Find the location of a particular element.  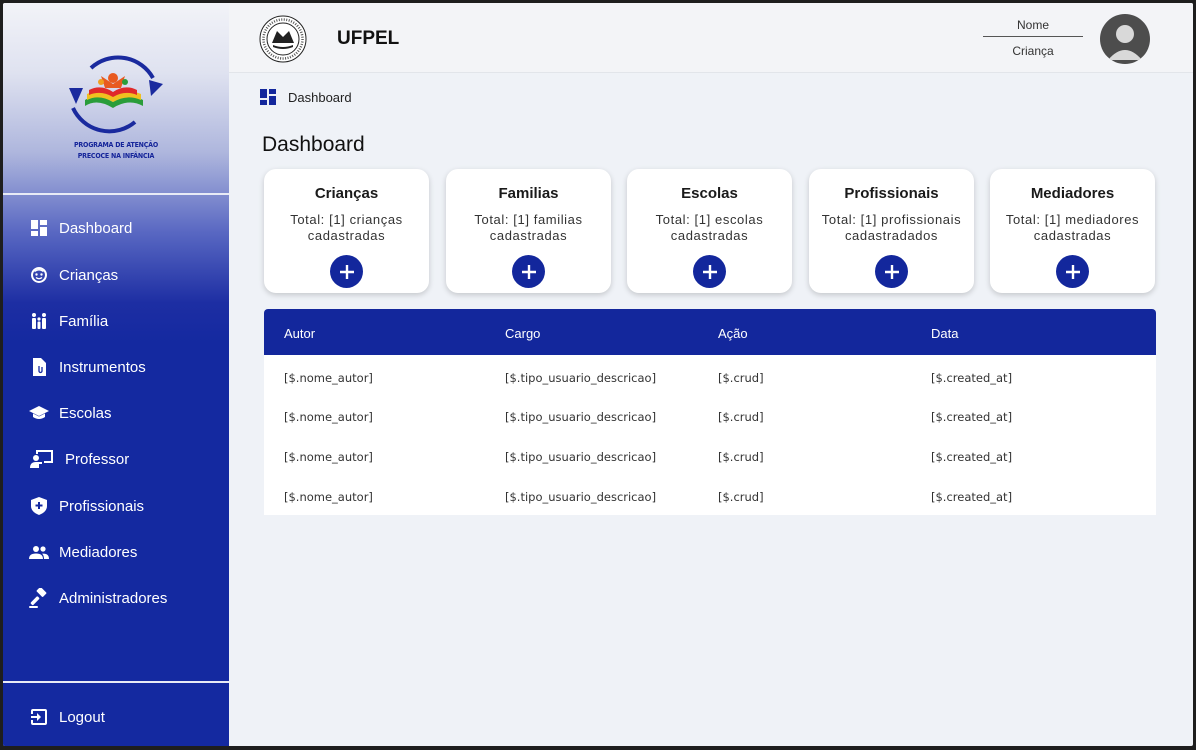

sidebar-item-familia: Família is located at coordinates (116, 321).